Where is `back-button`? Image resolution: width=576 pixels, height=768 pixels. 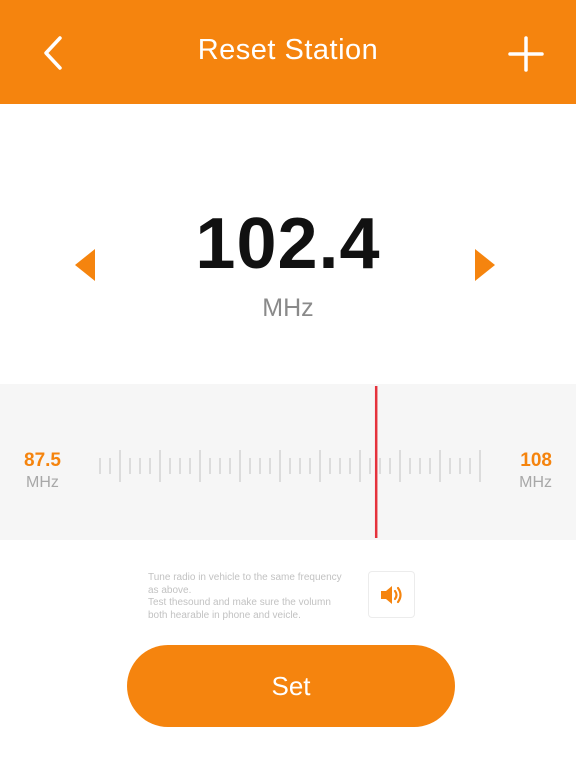
back-button is located at coordinates (54, 53).